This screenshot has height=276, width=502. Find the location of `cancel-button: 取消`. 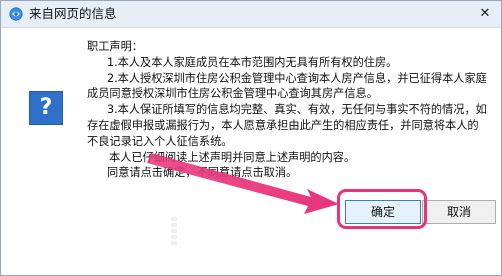

cancel-button: 取消 is located at coordinates (459, 212).